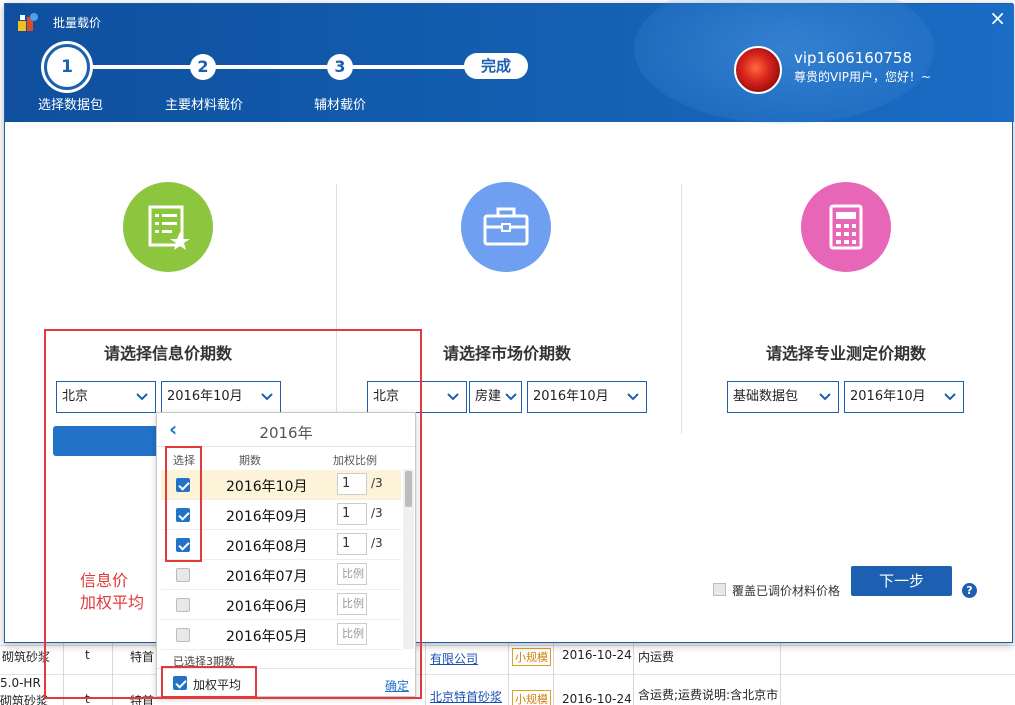 The height and width of the screenshot is (705, 1015). What do you see at coordinates (112, 602) in the screenshot?
I see `annotation-line: 加权平均` at bounding box center [112, 602].